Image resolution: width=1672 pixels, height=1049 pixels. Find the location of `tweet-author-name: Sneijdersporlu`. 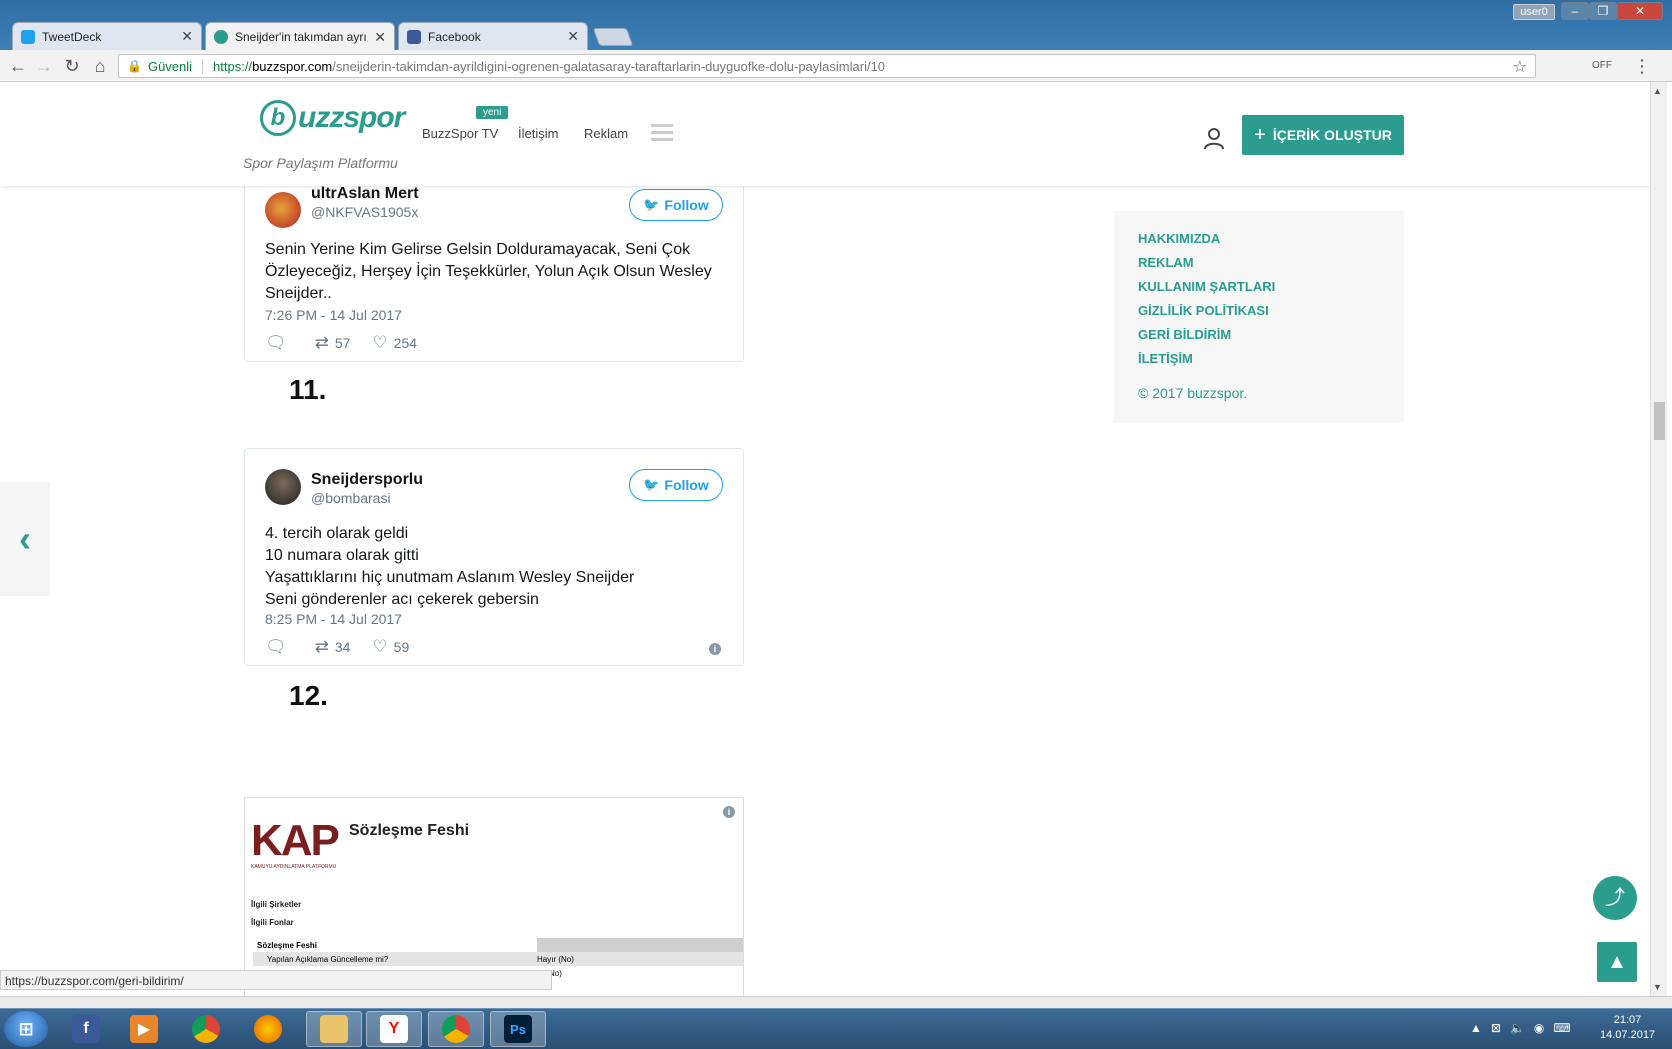

tweet-author-name: Sneijdersporlu is located at coordinates (367, 480).